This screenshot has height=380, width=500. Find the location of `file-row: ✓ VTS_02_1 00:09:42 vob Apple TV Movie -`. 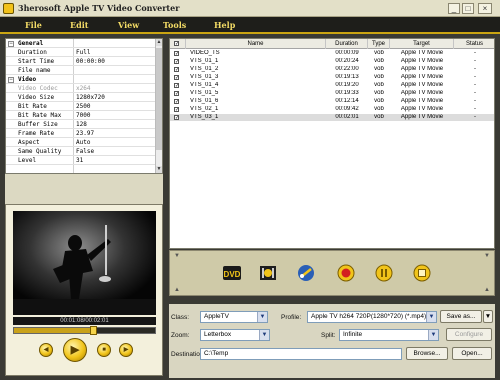

file-row: ✓ VTS_02_1 00:09:42 vob Apple TV Movie - is located at coordinates (332, 109).